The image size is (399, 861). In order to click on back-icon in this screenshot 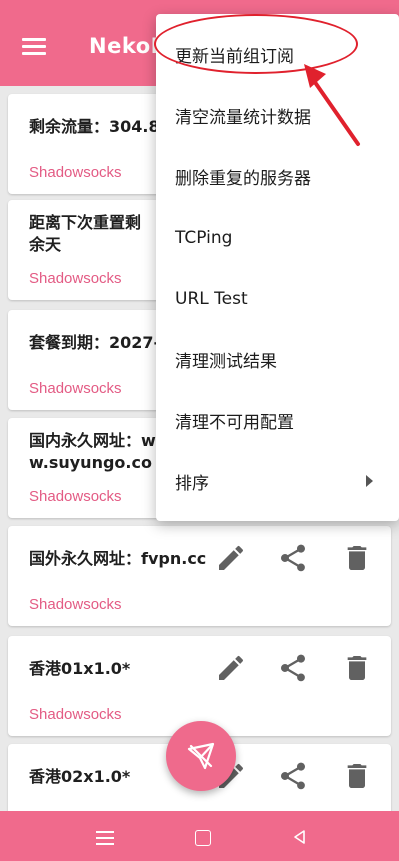, I will do `click(300, 837)`.